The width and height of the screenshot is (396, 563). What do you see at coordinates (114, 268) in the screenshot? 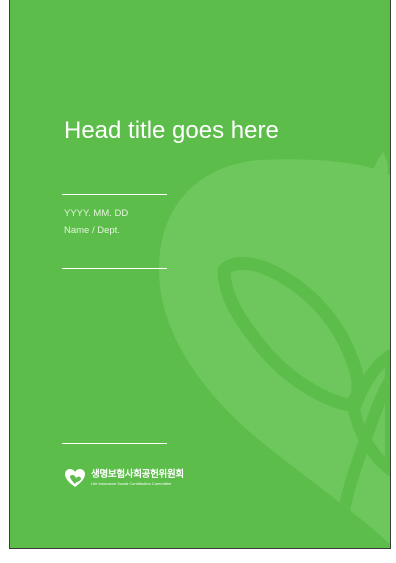
I see `divider-middle` at bounding box center [114, 268].